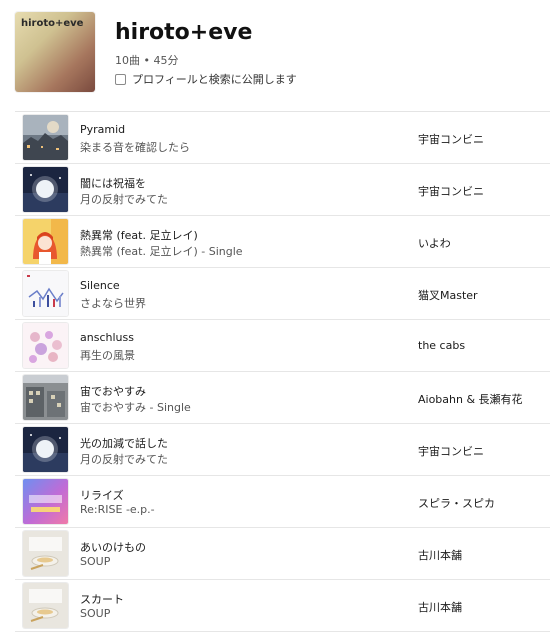  What do you see at coordinates (107, 337) in the screenshot?
I see `track-title: anschluss` at bounding box center [107, 337].